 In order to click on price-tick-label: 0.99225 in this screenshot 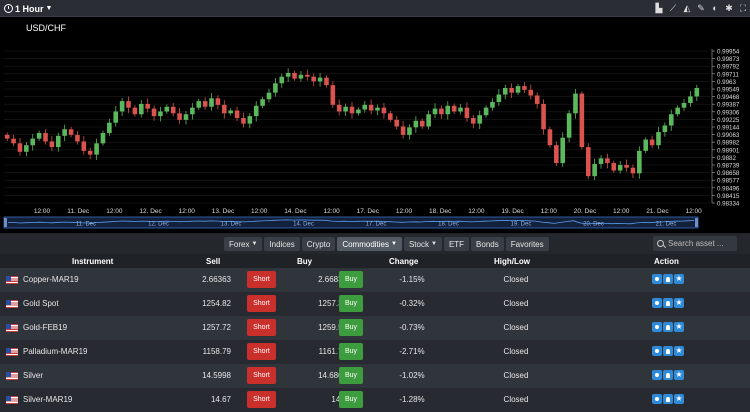, I will do `click(728, 120)`.